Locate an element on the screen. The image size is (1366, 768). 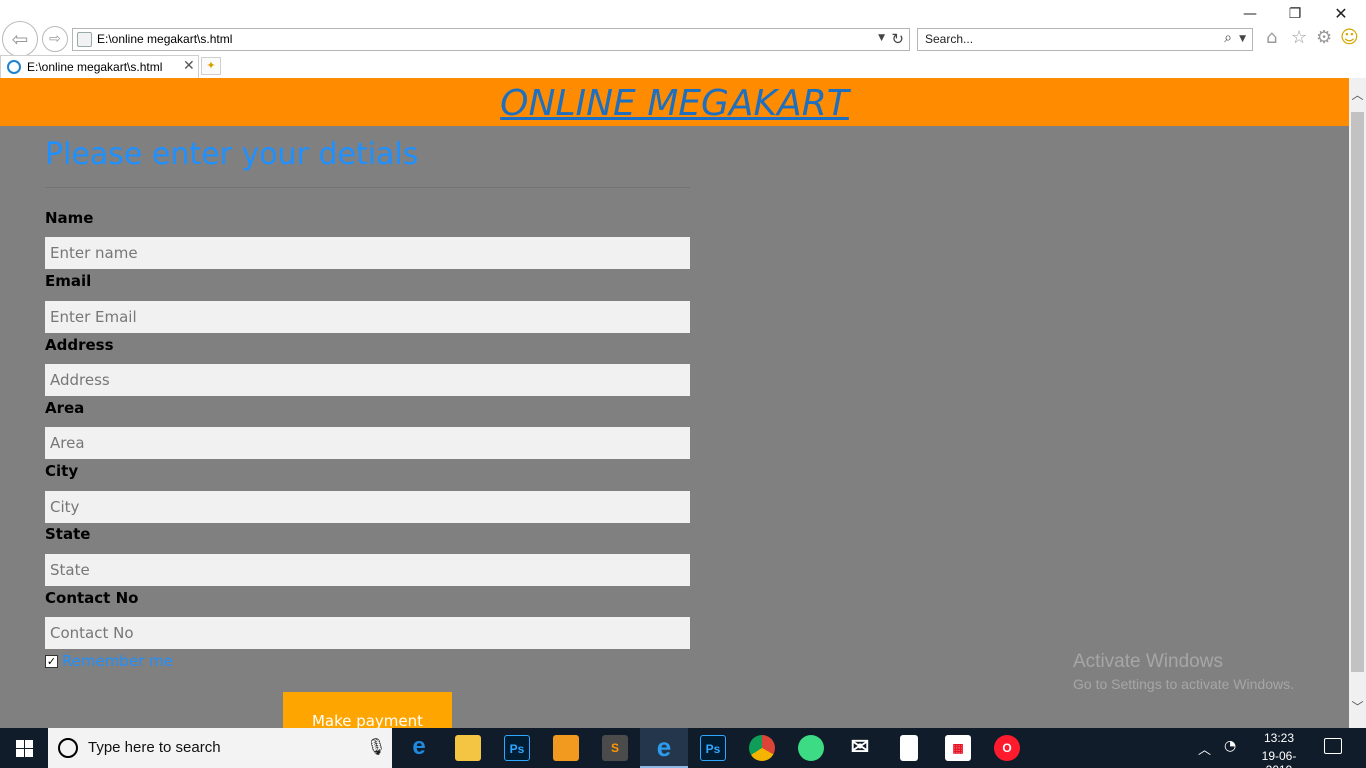
brand-link: ONLINE MEGAKART is located at coordinates (674, 104).